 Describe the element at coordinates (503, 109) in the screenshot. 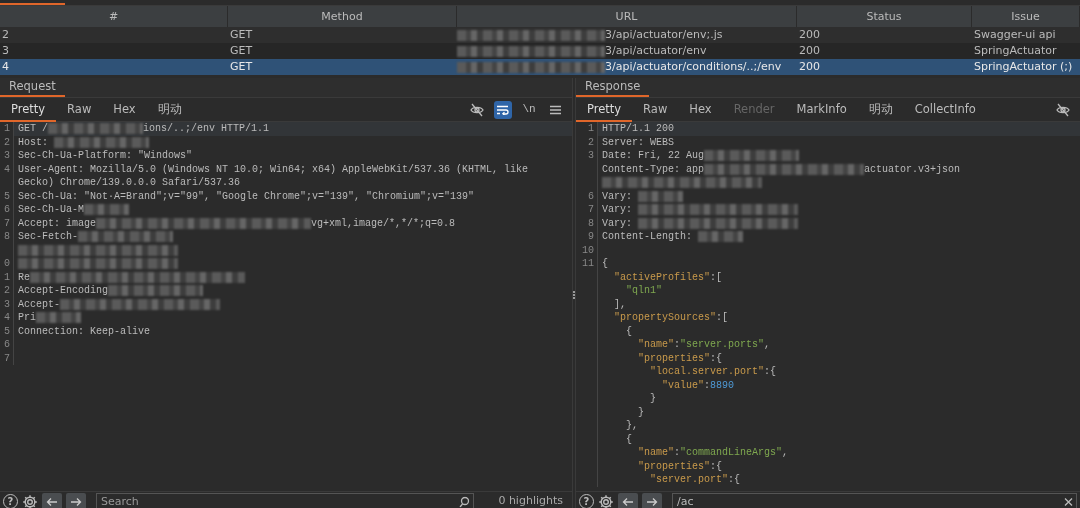

I see `wrap-toggle` at that location.